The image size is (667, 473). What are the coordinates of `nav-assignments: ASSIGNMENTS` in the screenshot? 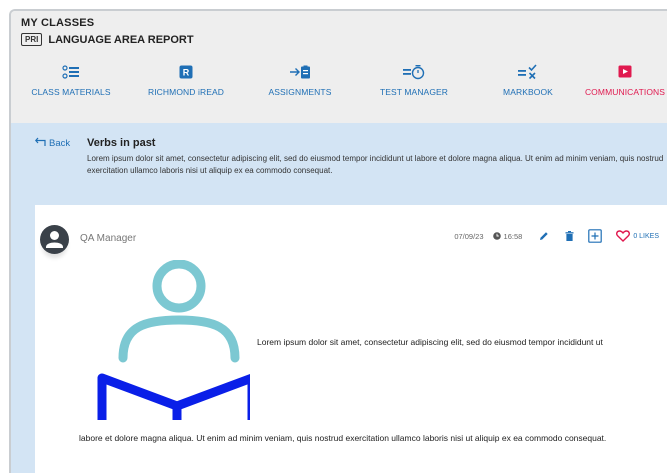 It's located at (300, 79).